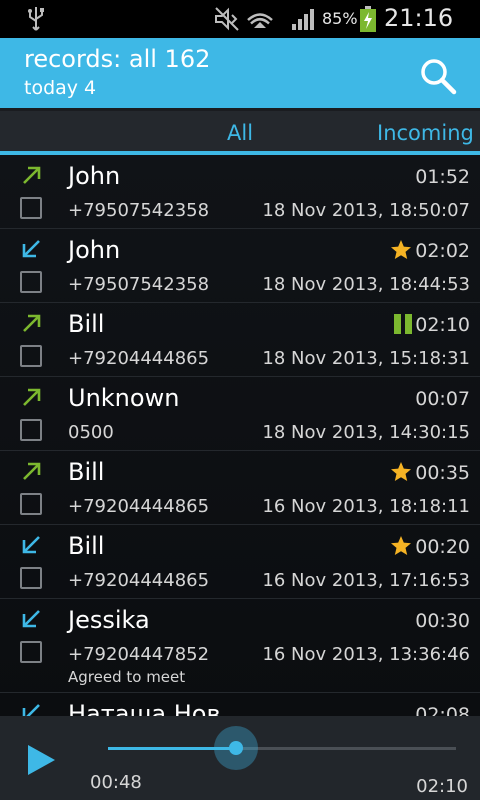 This screenshot has width=480, height=800. I want to click on record-duration: 00:20, so click(442, 547).